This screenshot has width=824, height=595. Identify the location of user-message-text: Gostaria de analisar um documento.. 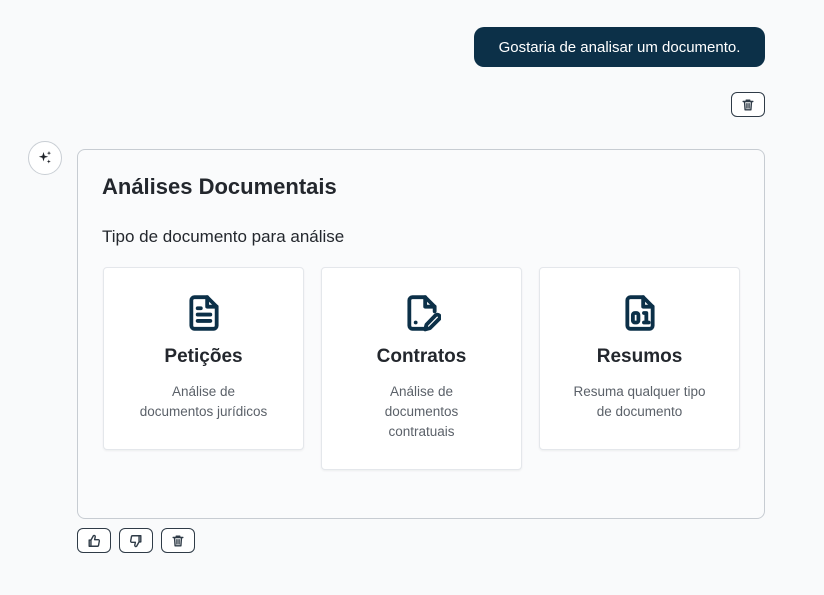
(619, 47).